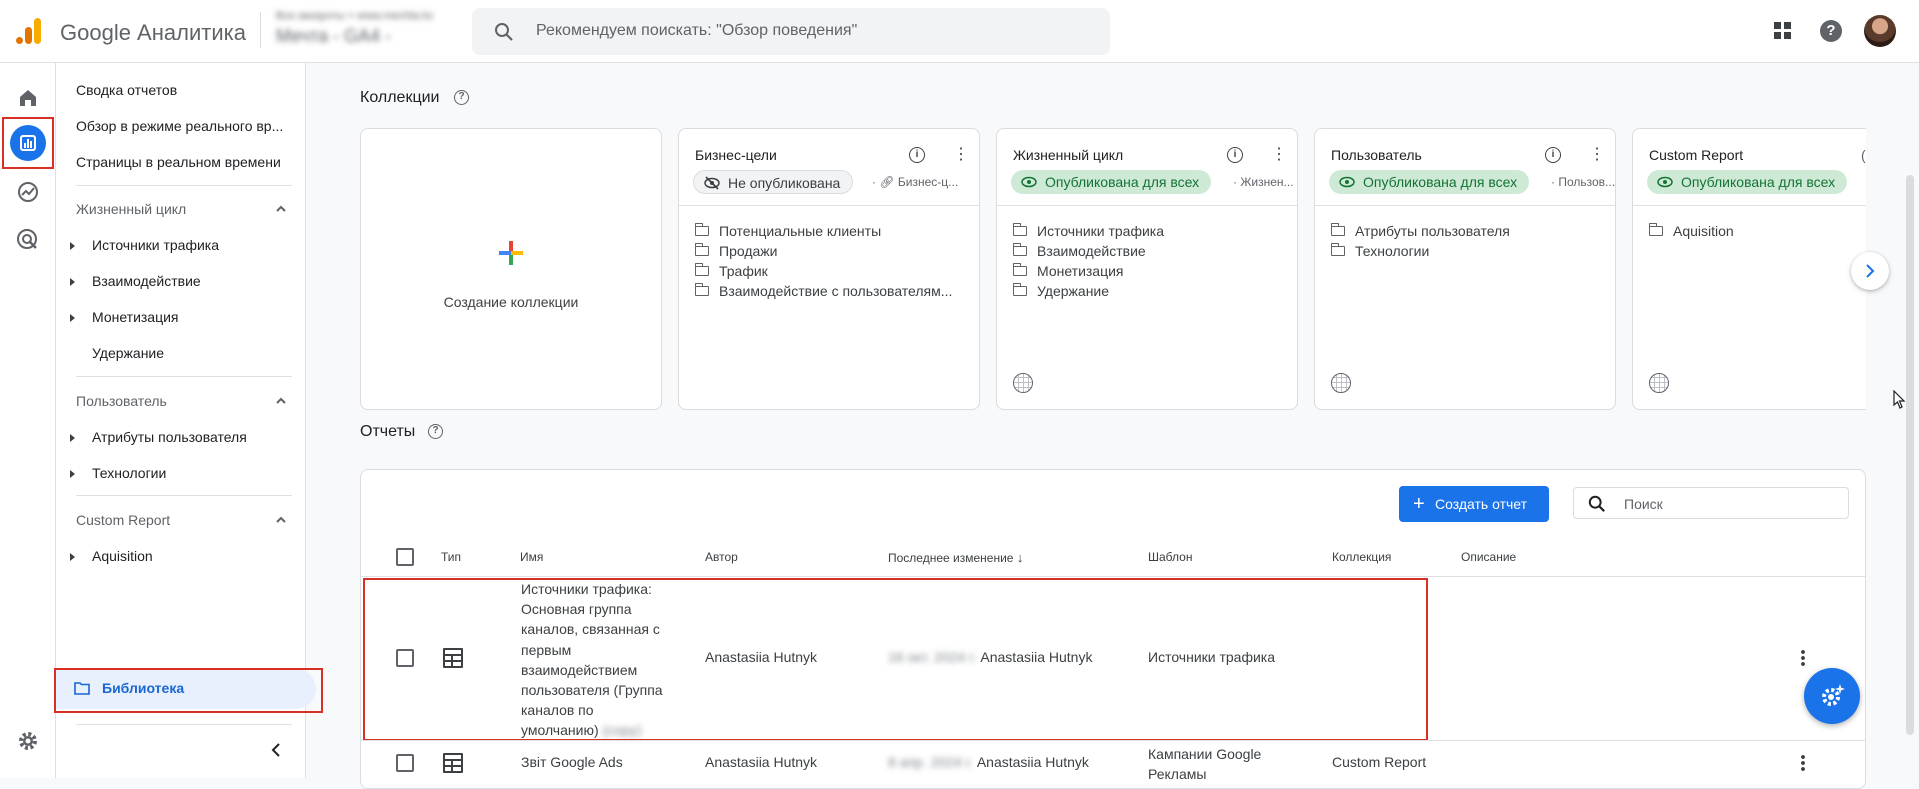 Image resolution: width=1919 pixels, height=789 pixels. I want to click on ai-assistant-button, so click(1832, 696).